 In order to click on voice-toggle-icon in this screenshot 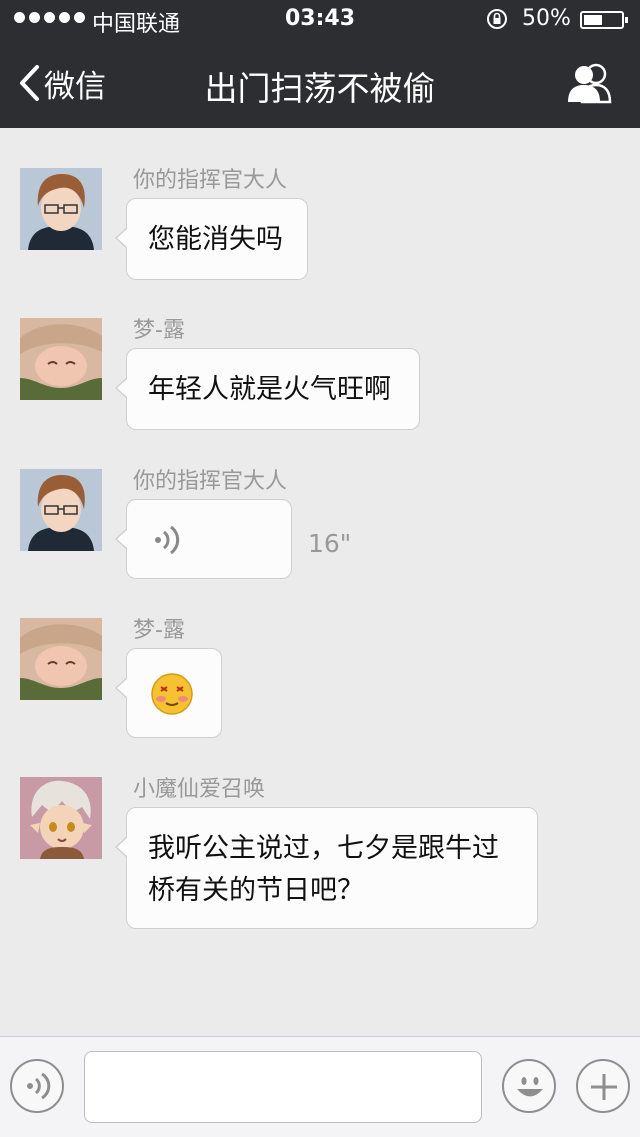, I will do `click(39, 1086)`.